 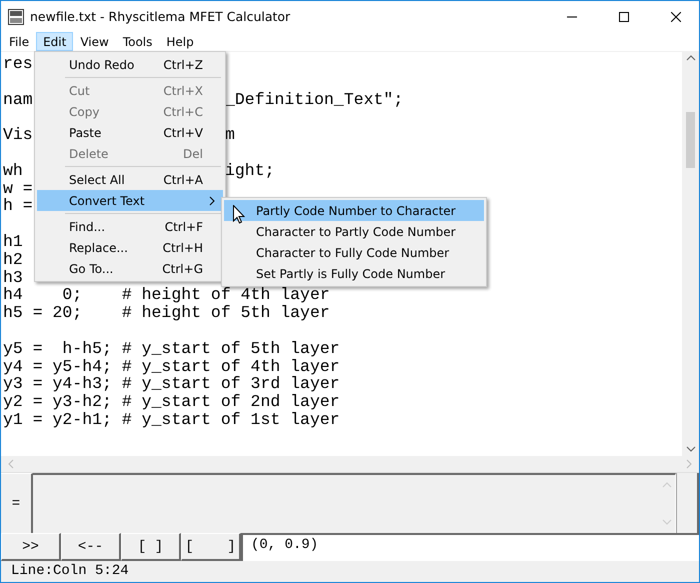 I want to click on menu-entry: Set Partly is Fully Code Number, so click(x=354, y=273).